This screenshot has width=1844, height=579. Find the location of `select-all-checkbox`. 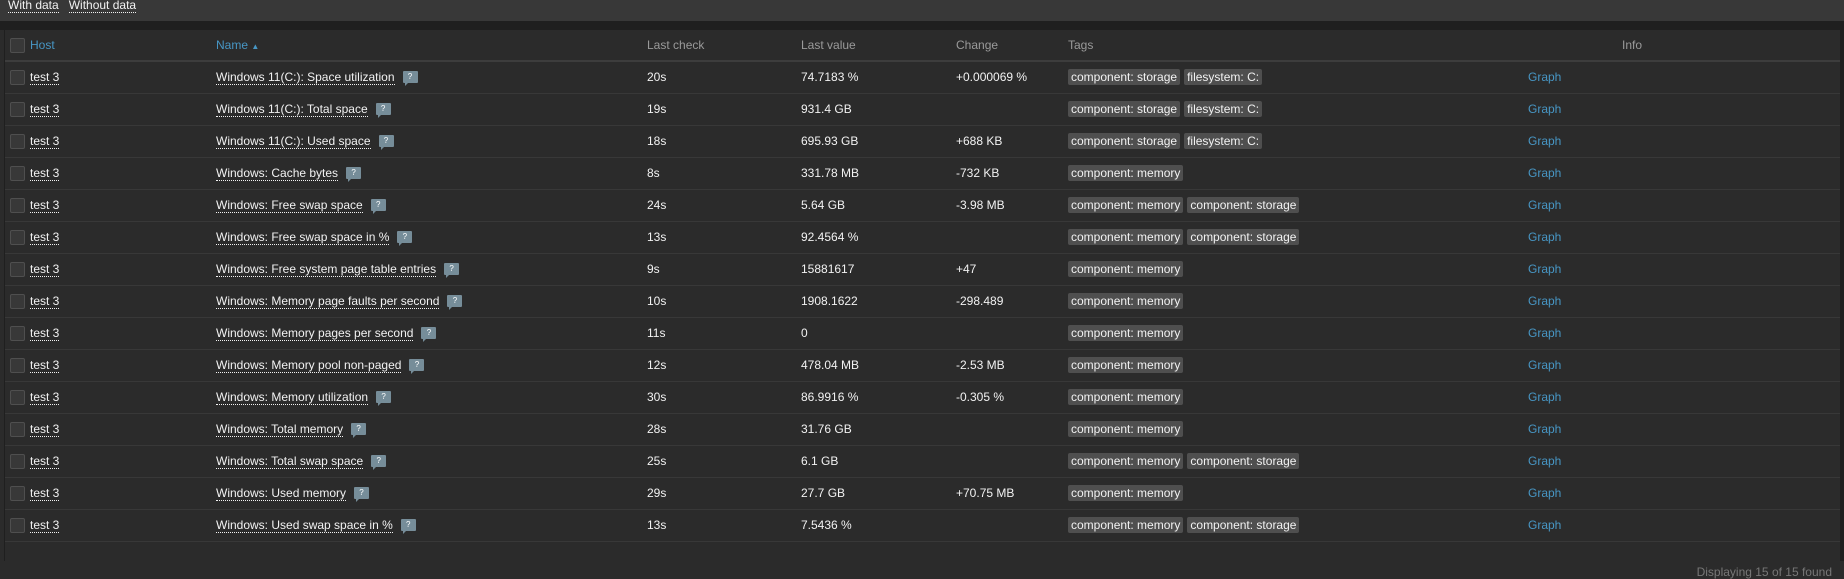

select-all-checkbox is located at coordinates (17, 45).